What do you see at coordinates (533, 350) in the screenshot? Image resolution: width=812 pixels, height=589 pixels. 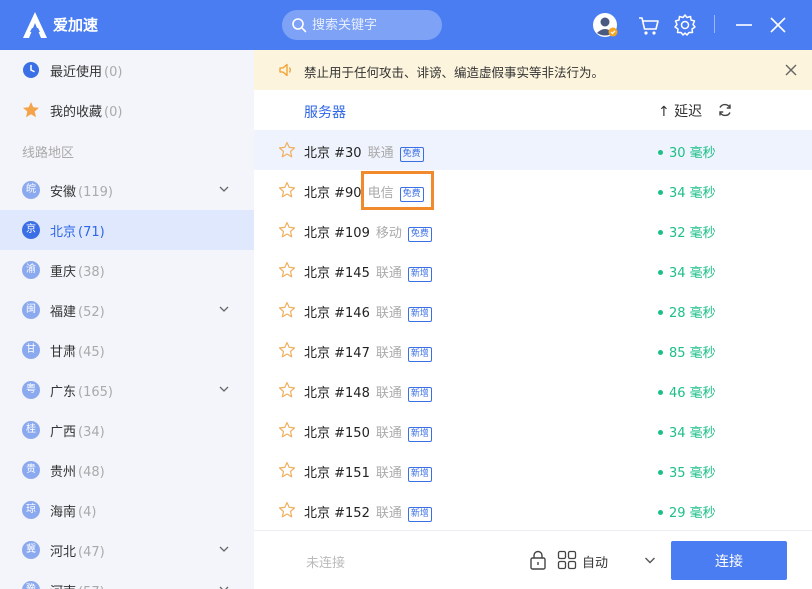 I see `server-row: 北京 #147 联通 新增 85 毫秒` at bounding box center [533, 350].